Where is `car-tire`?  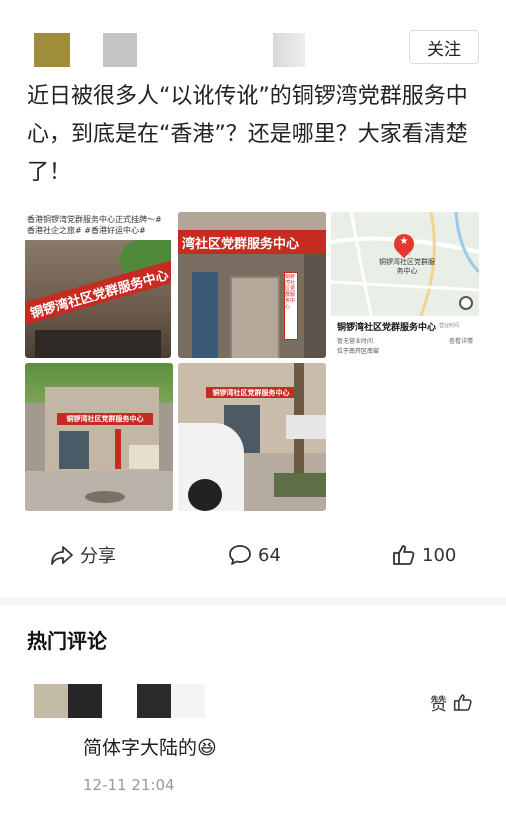
car-tire is located at coordinates (205, 495).